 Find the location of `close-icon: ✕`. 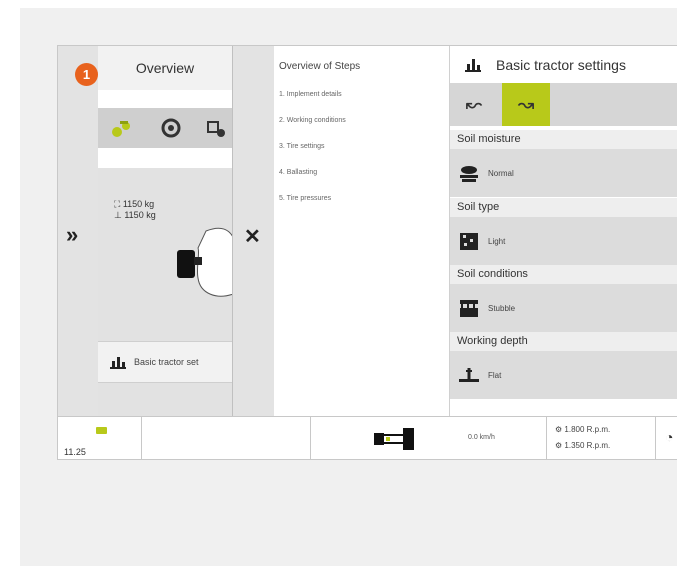

close-icon: ✕ is located at coordinates (252, 236).